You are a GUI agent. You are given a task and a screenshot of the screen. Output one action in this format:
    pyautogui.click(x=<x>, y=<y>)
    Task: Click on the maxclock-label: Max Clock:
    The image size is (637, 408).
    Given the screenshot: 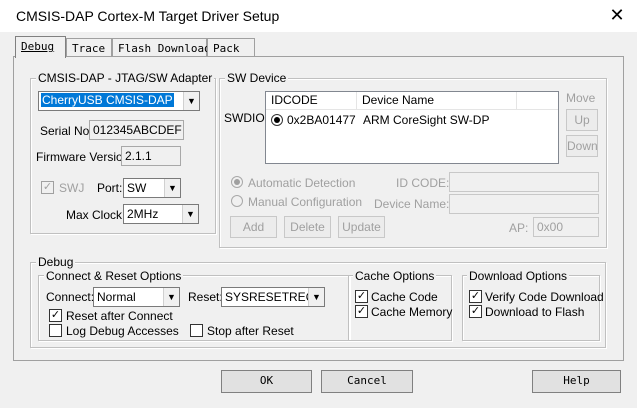 What is the action you would take?
    pyautogui.click(x=96, y=215)
    